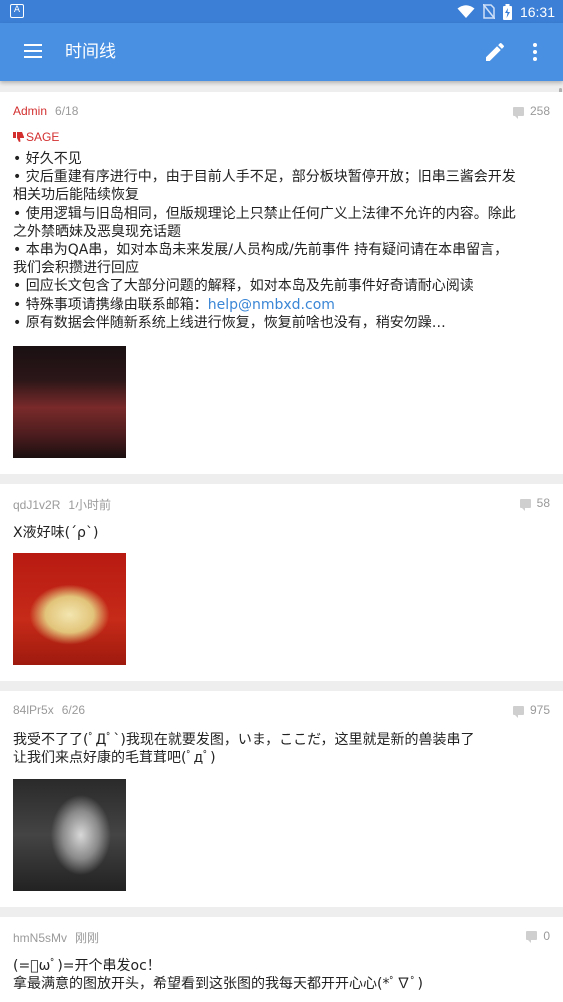 This screenshot has height=1002, width=563. I want to click on more-vert-icon, so click(535, 52).